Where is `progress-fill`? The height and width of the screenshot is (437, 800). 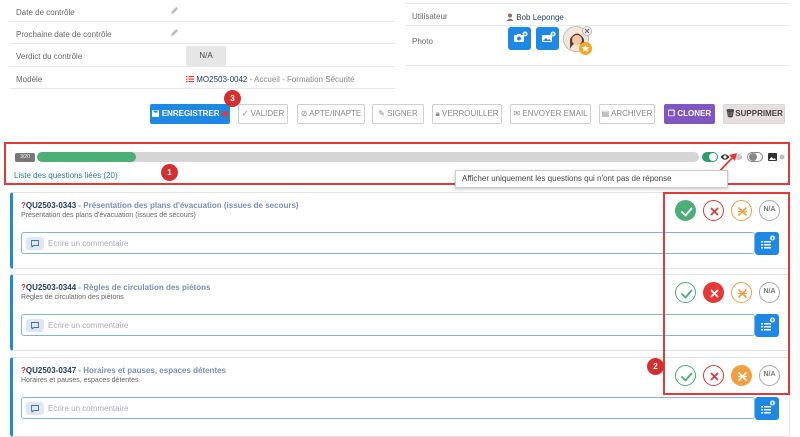
progress-fill is located at coordinates (87, 157).